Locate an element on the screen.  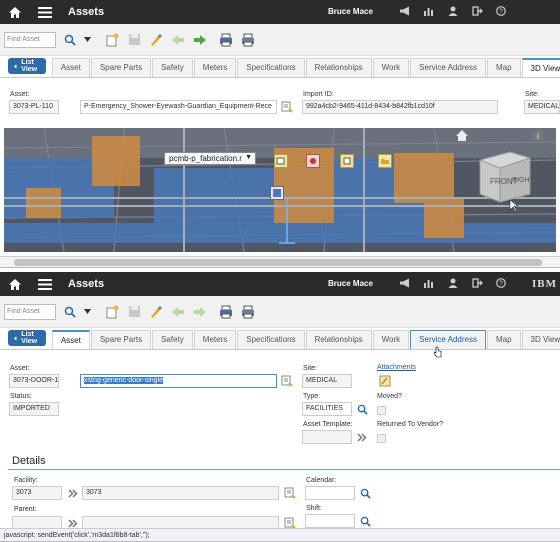
facility-description-field: 3073 is located at coordinates (180, 493).